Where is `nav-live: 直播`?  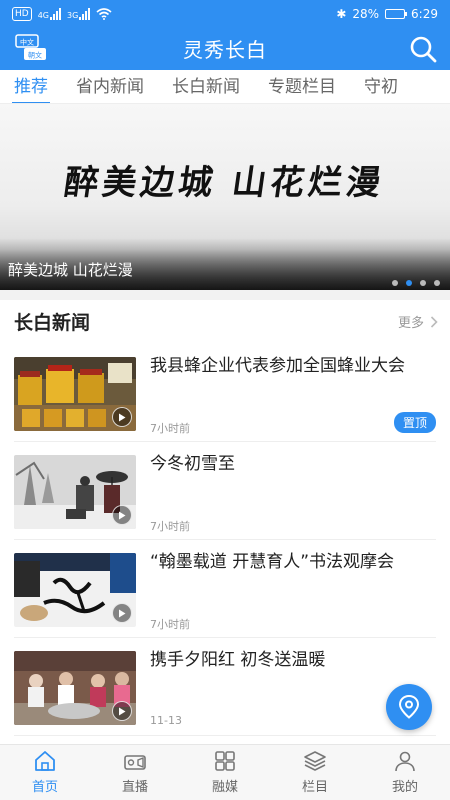
nav-live: 直播 is located at coordinates (135, 772).